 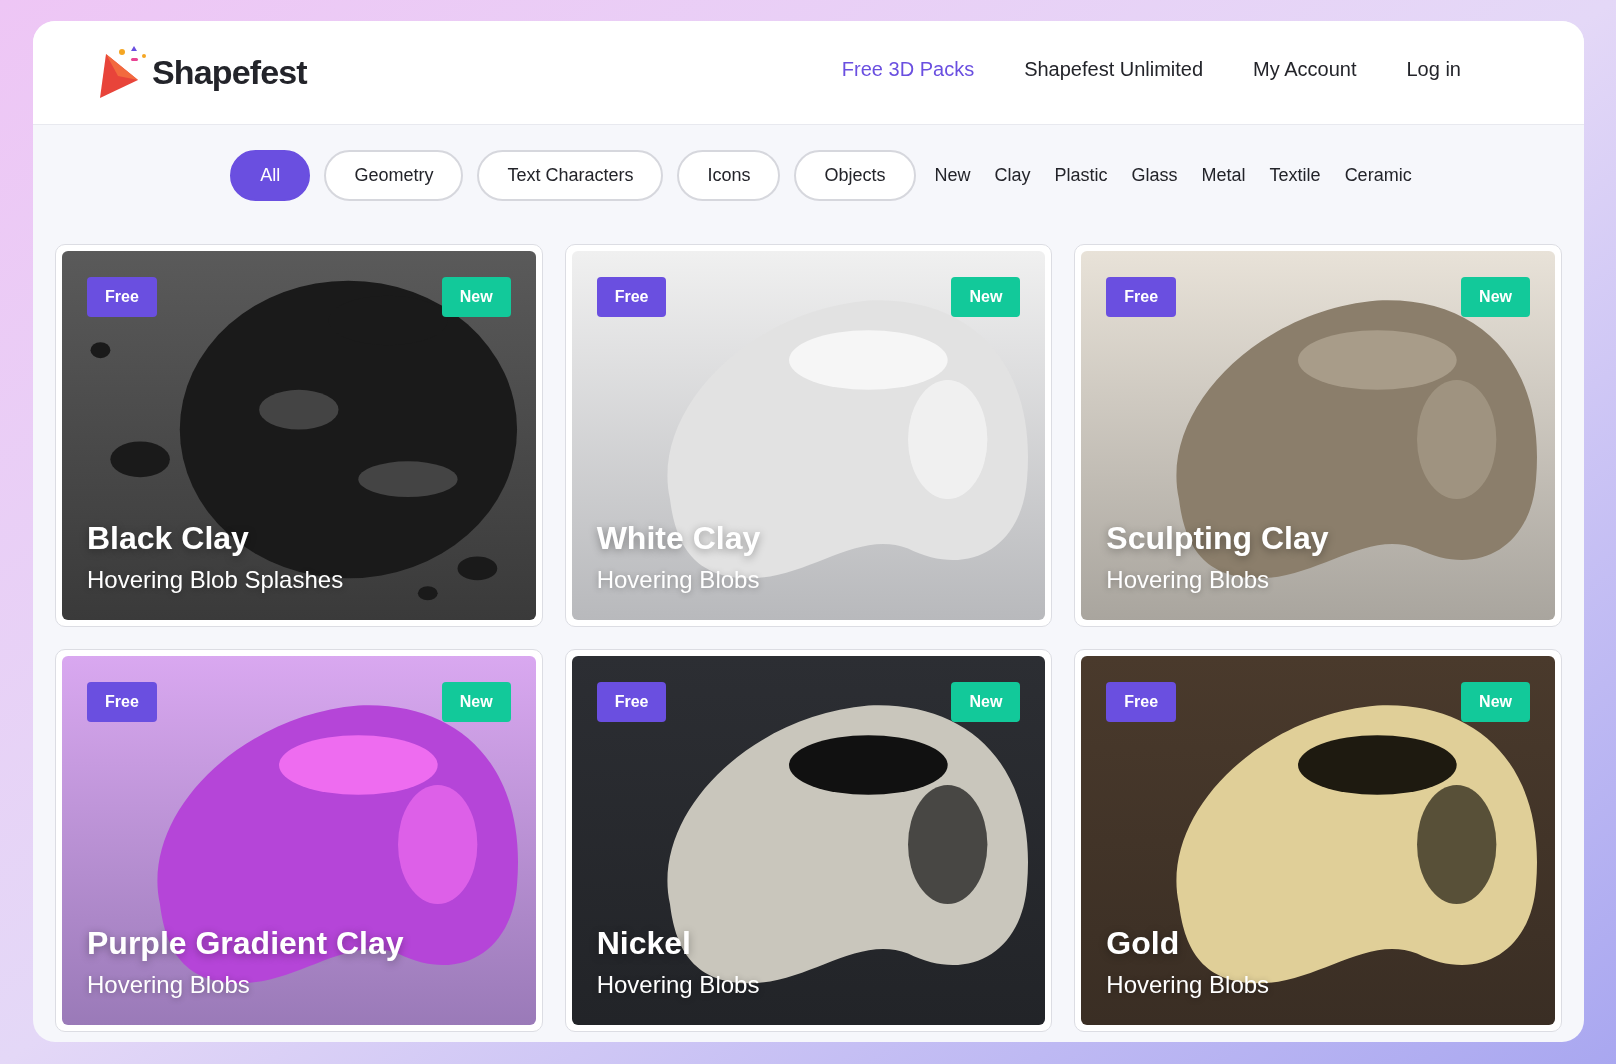 I want to click on card-title: Gold, so click(x=1143, y=943).